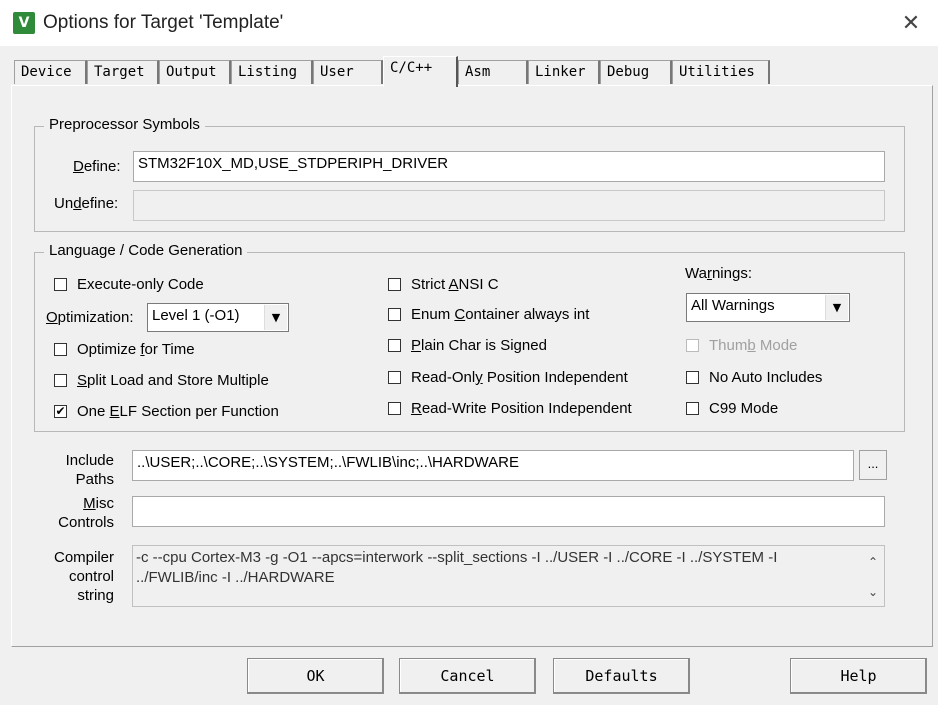  What do you see at coordinates (124, 124) in the screenshot?
I see `group-title: Preprocessor Symbols` at bounding box center [124, 124].